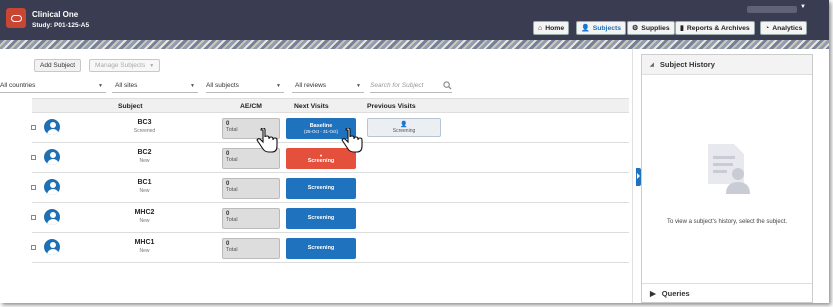 This screenshot has height=307, width=833. I want to click on subject-history-title: Subject History, so click(687, 64).